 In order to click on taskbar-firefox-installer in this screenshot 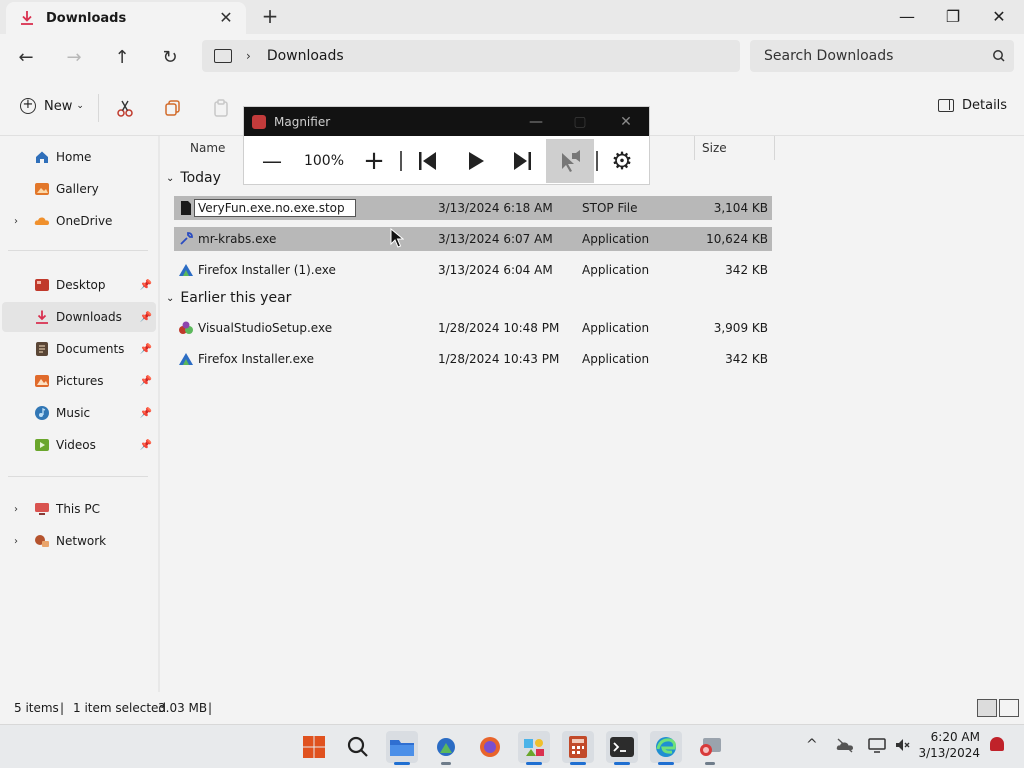, I will do `click(446, 748)`.